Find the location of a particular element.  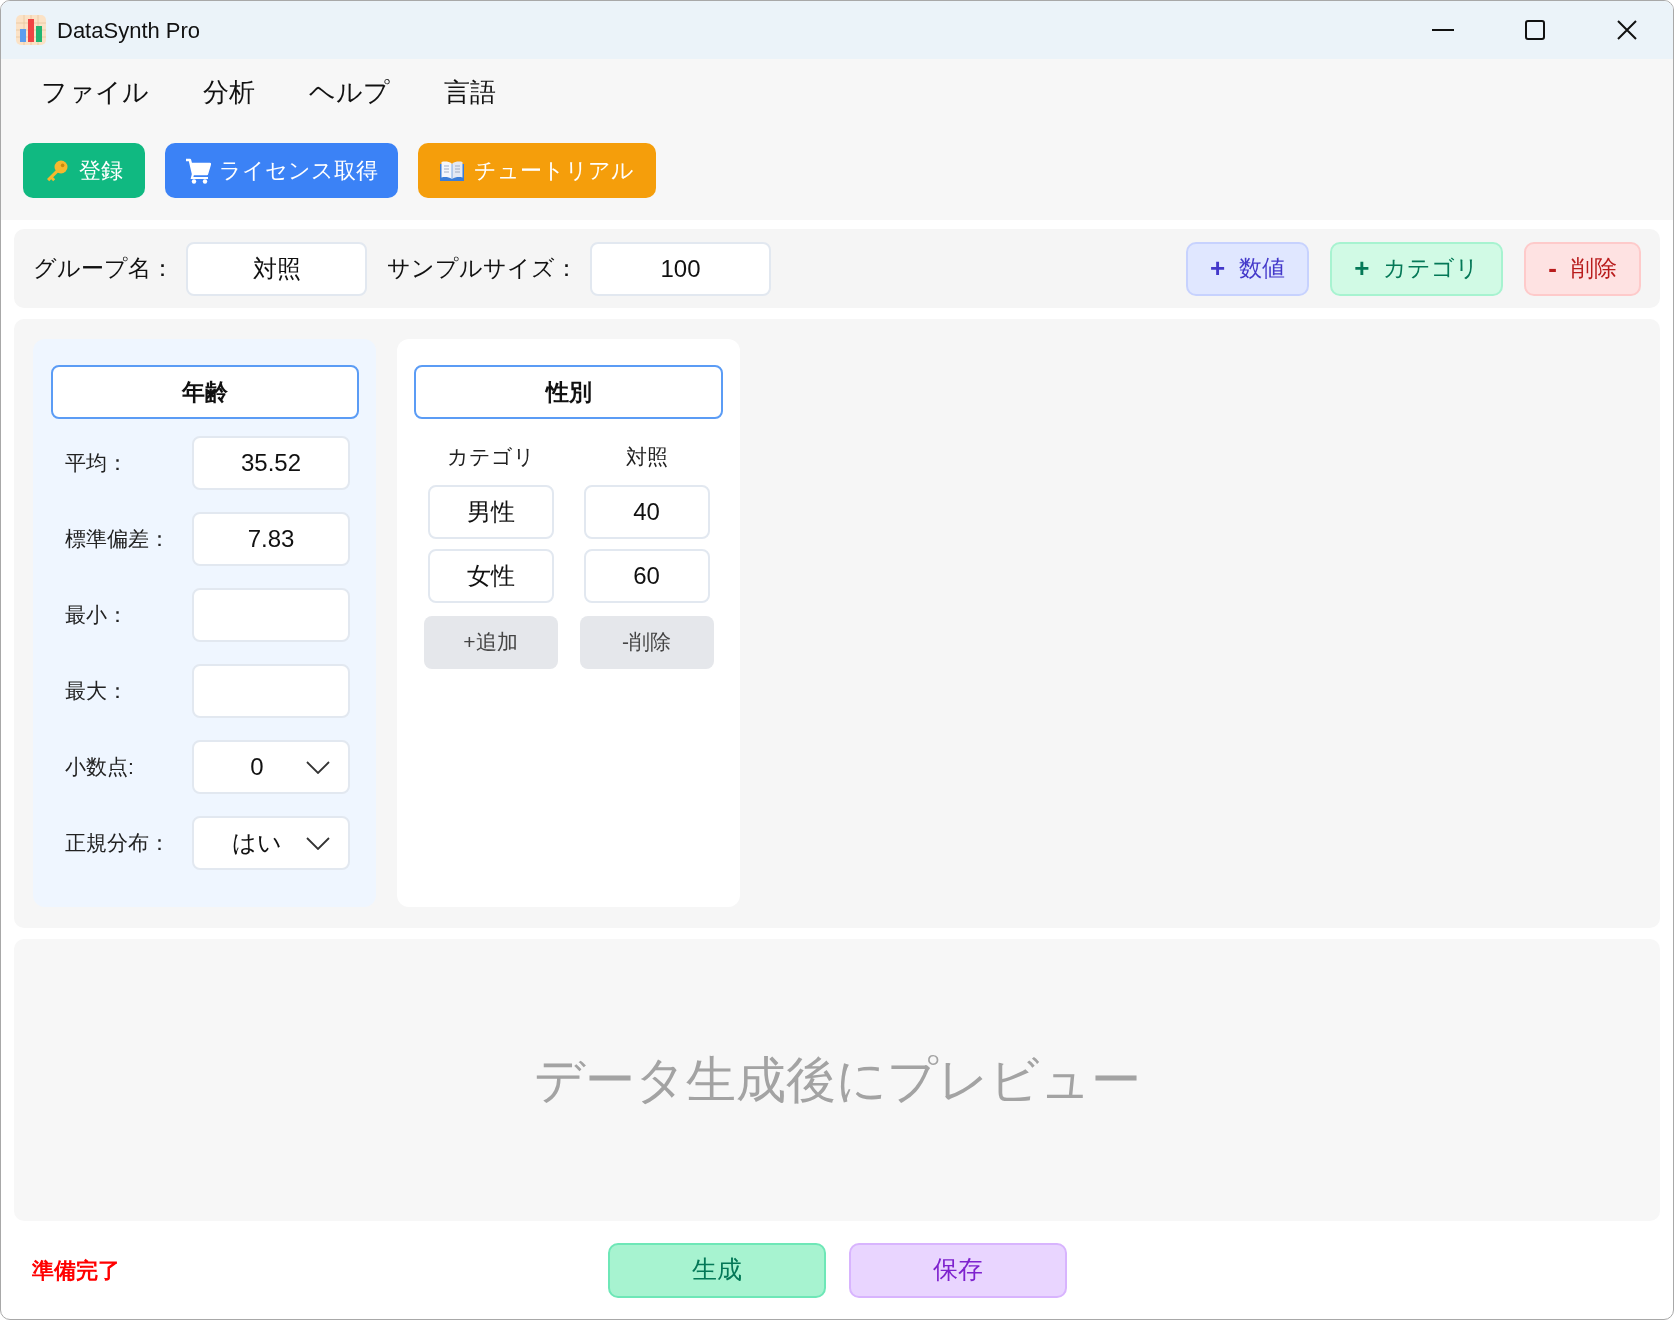

column-header: 対照 is located at coordinates (646, 457).